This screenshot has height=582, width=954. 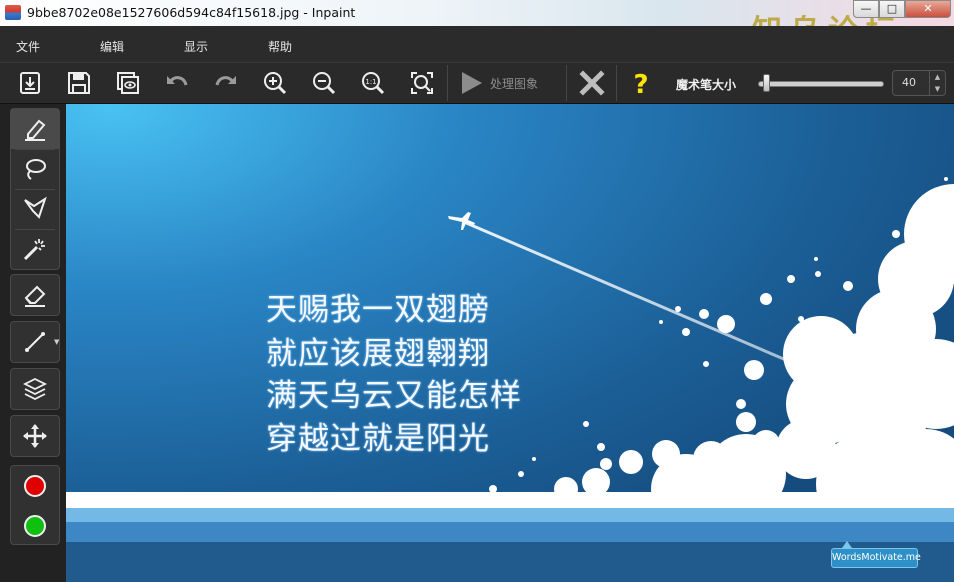 I want to click on lasso-icon, so click(x=36, y=169).